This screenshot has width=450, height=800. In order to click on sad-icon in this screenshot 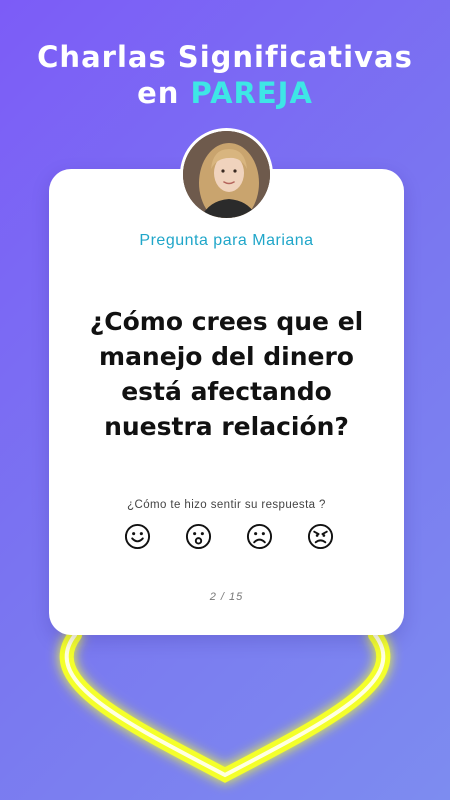, I will do `click(259, 536)`.